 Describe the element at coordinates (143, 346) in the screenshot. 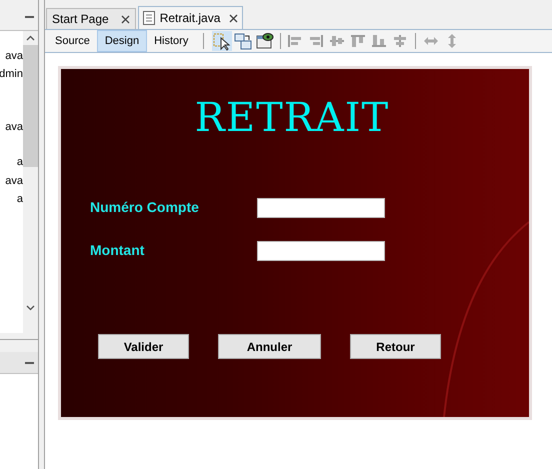

I see `form-button: Valider` at that location.